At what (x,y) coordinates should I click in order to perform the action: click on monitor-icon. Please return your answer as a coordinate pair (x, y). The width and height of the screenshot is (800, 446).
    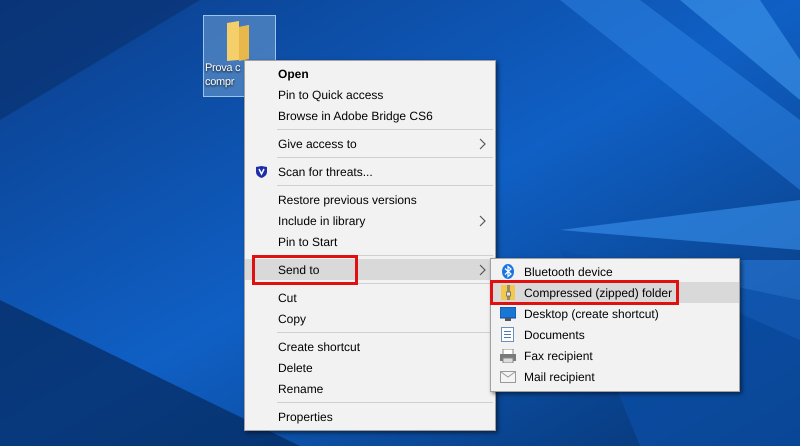
    Looking at the image, I should click on (508, 313).